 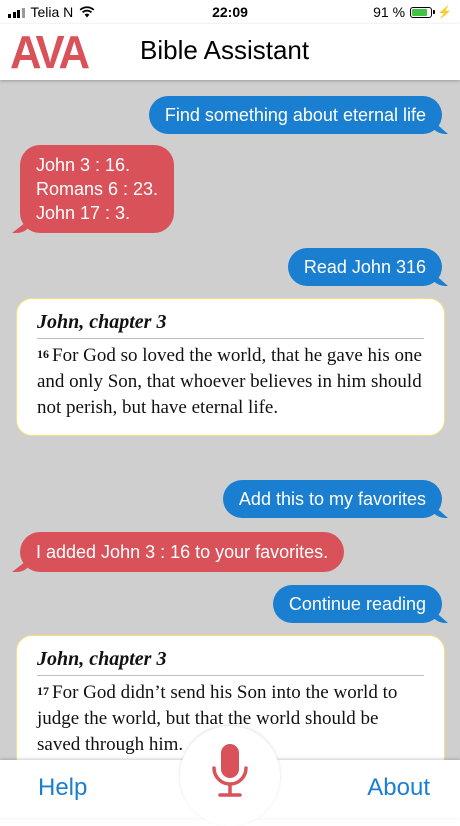 What do you see at coordinates (420, 12) in the screenshot?
I see `battery-level` at bounding box center [420, 12].